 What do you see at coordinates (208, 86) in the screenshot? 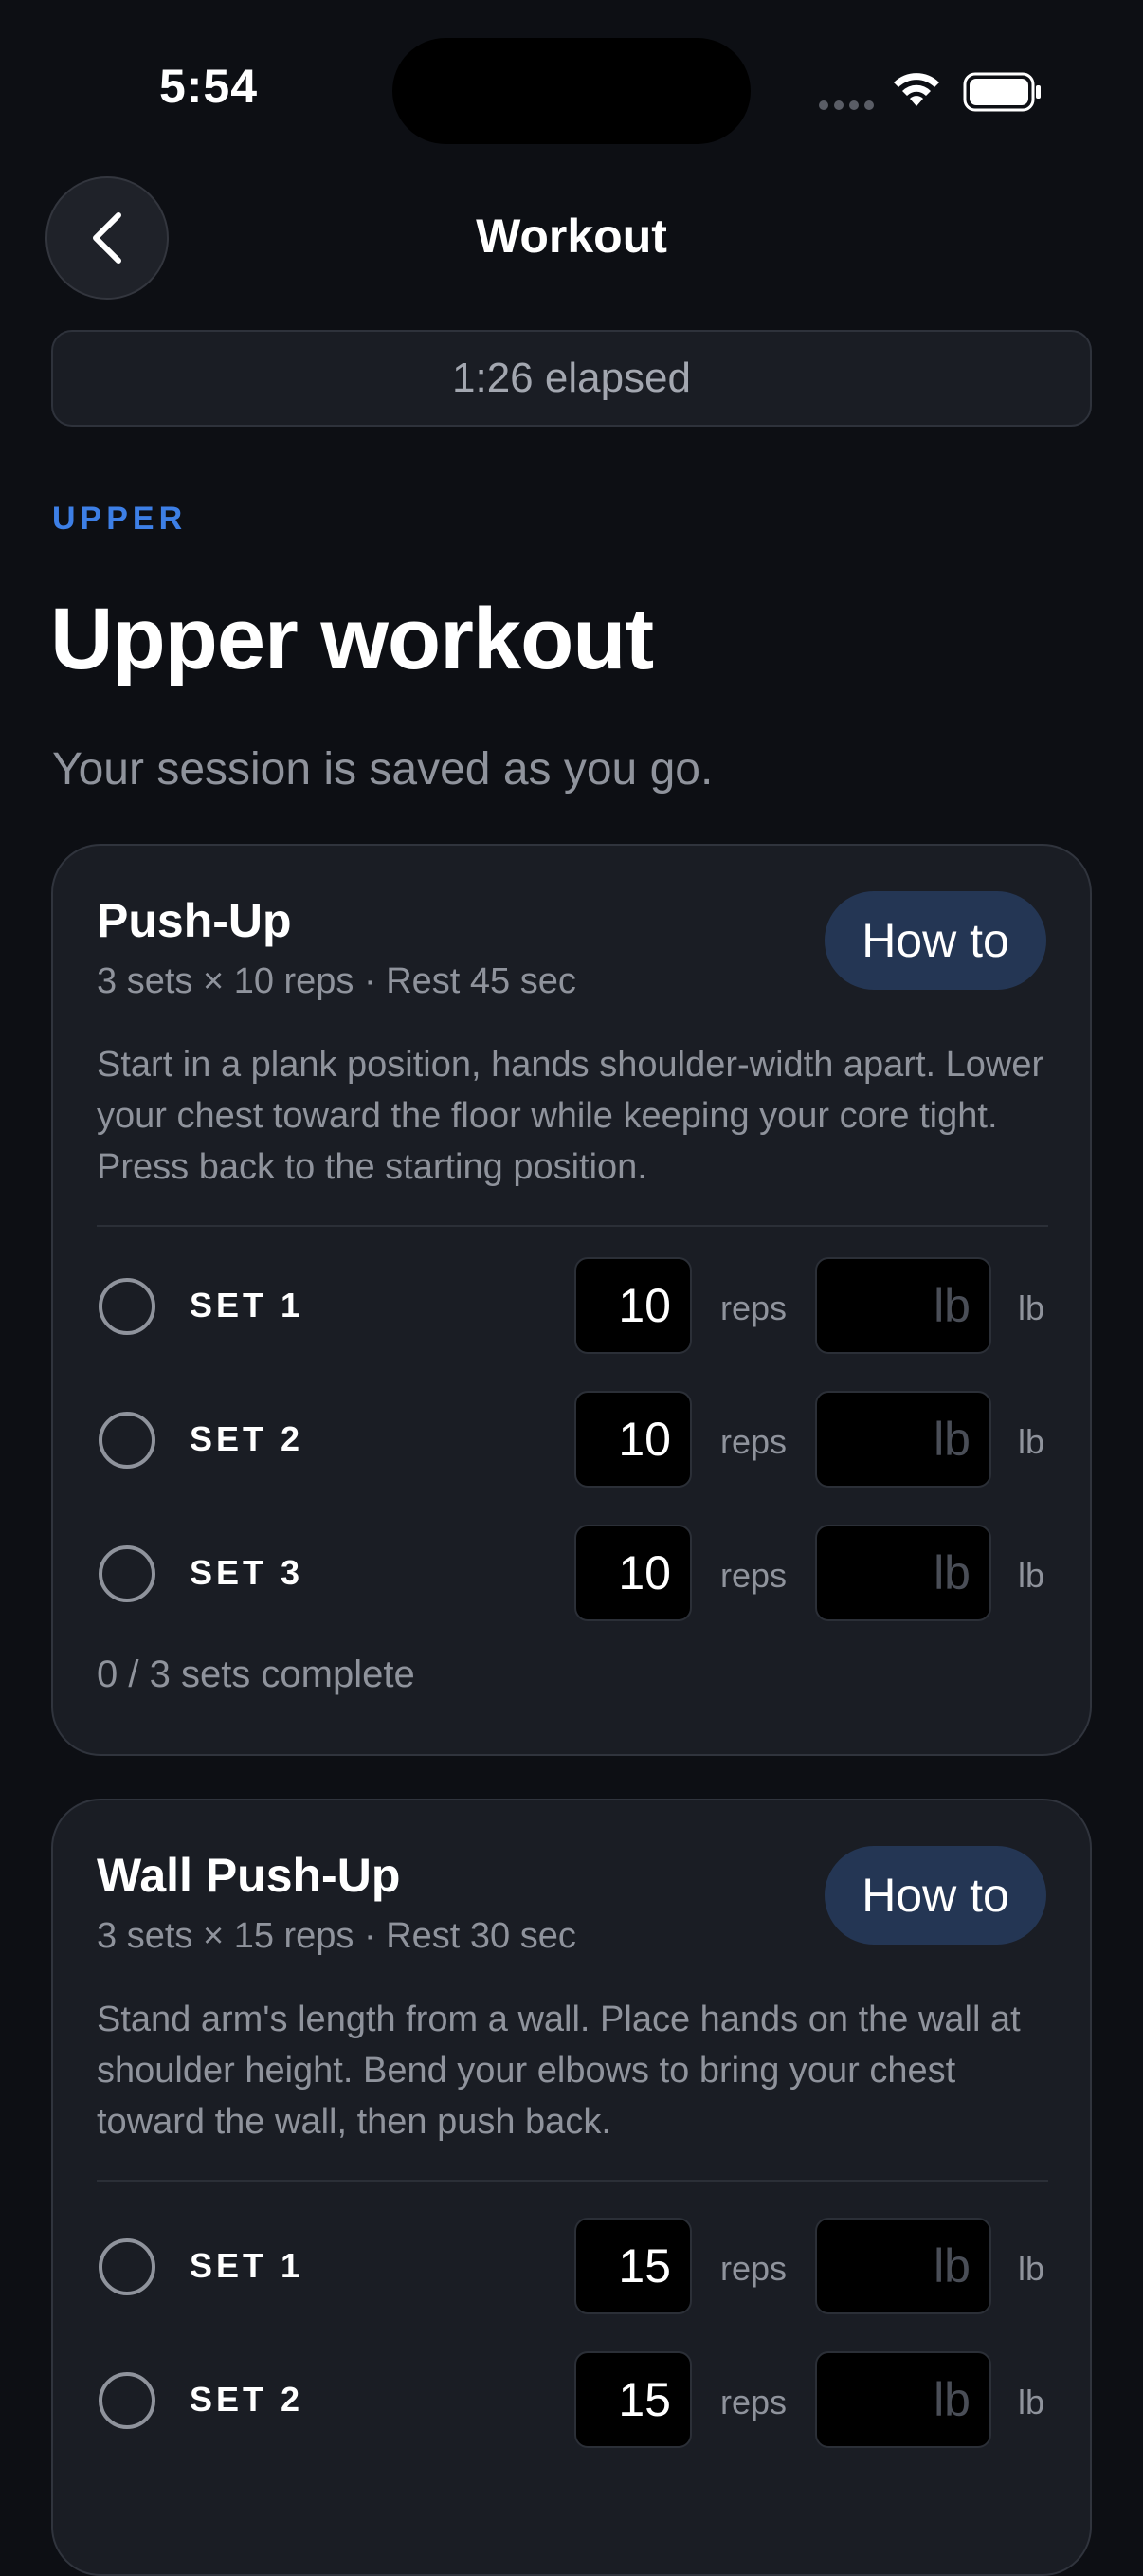
I see `status-time: 5:54` at bounding box center [208, 86].